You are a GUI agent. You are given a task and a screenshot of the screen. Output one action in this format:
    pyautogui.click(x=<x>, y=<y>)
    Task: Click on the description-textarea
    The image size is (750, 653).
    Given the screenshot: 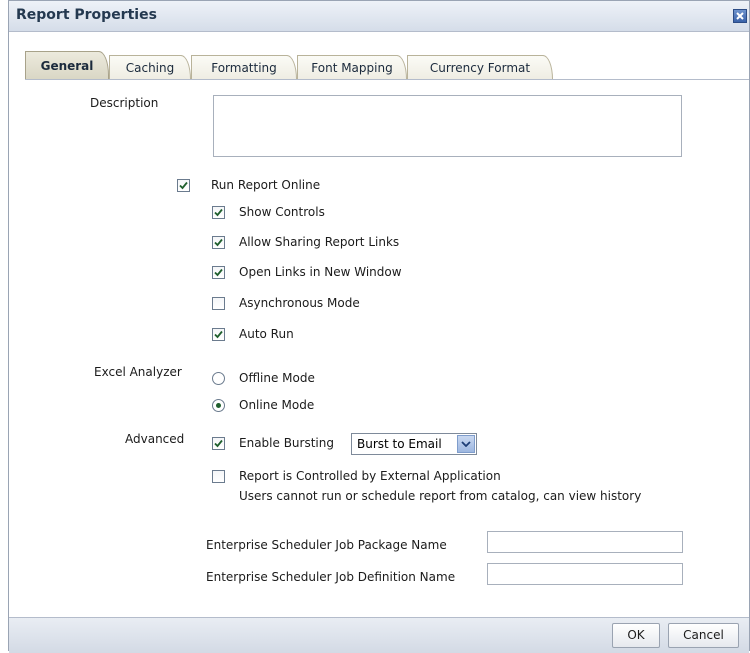 What is the action you would take?
    pyautogui.click(x=447, y=126)
    